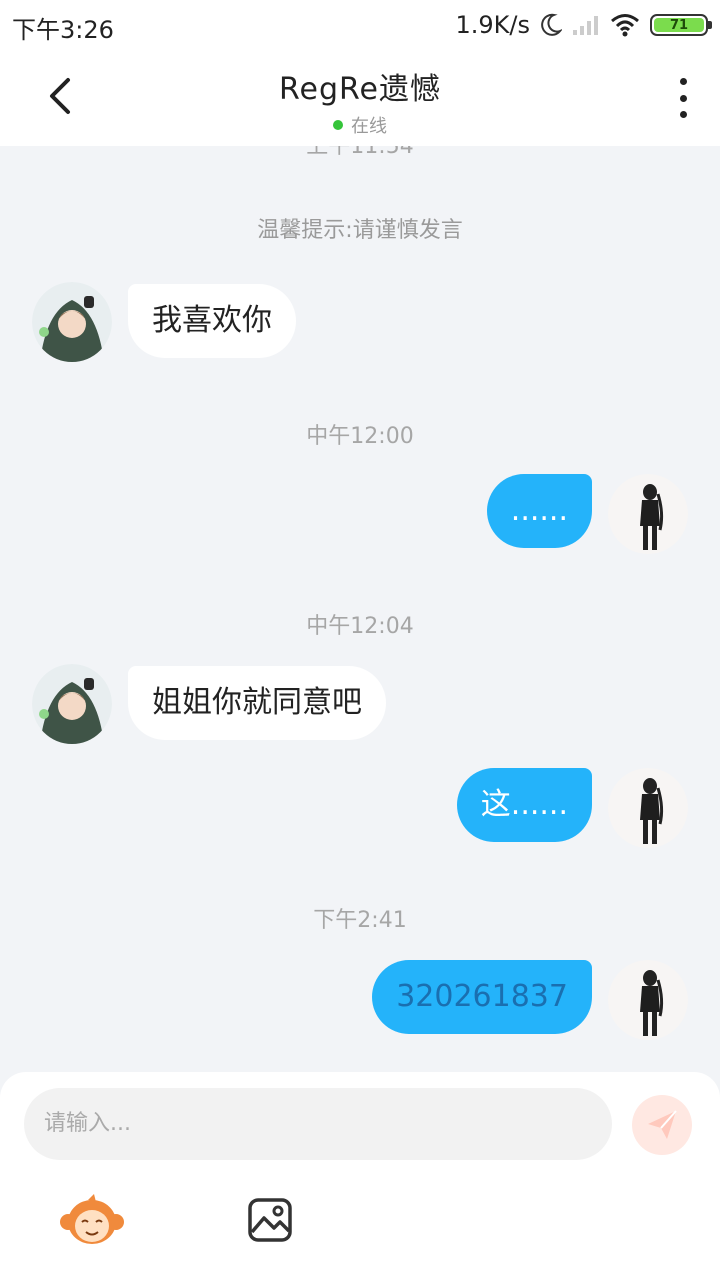 Image resolution: width=720 pixels, height=1280 pixels. I want to click on status-right: 1.9K/s 71, so click(583, 25).